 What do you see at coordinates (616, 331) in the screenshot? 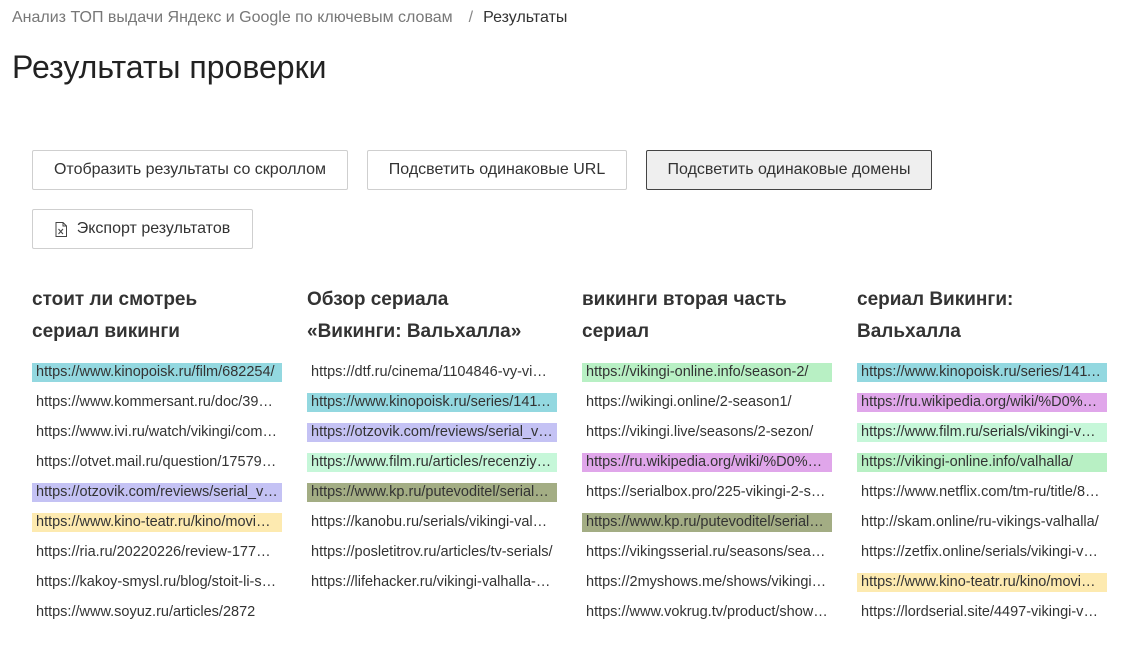
I see `keyword-title-line-2: сериал` at bounding box center [616, 331].